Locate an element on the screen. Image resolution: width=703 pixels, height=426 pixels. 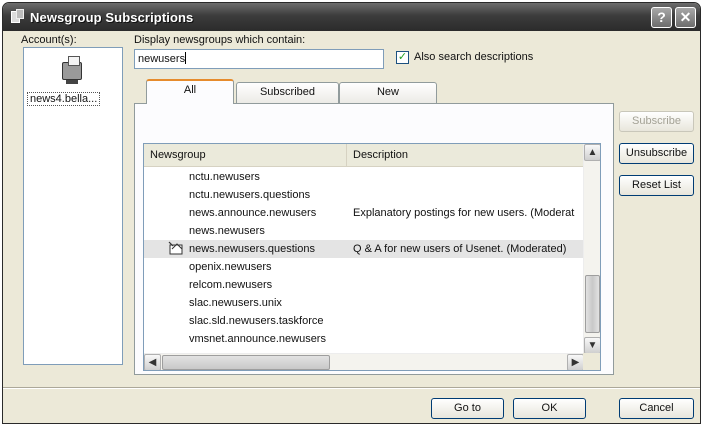
vertical-scroll-thumb is located at coordinates (592, 304).